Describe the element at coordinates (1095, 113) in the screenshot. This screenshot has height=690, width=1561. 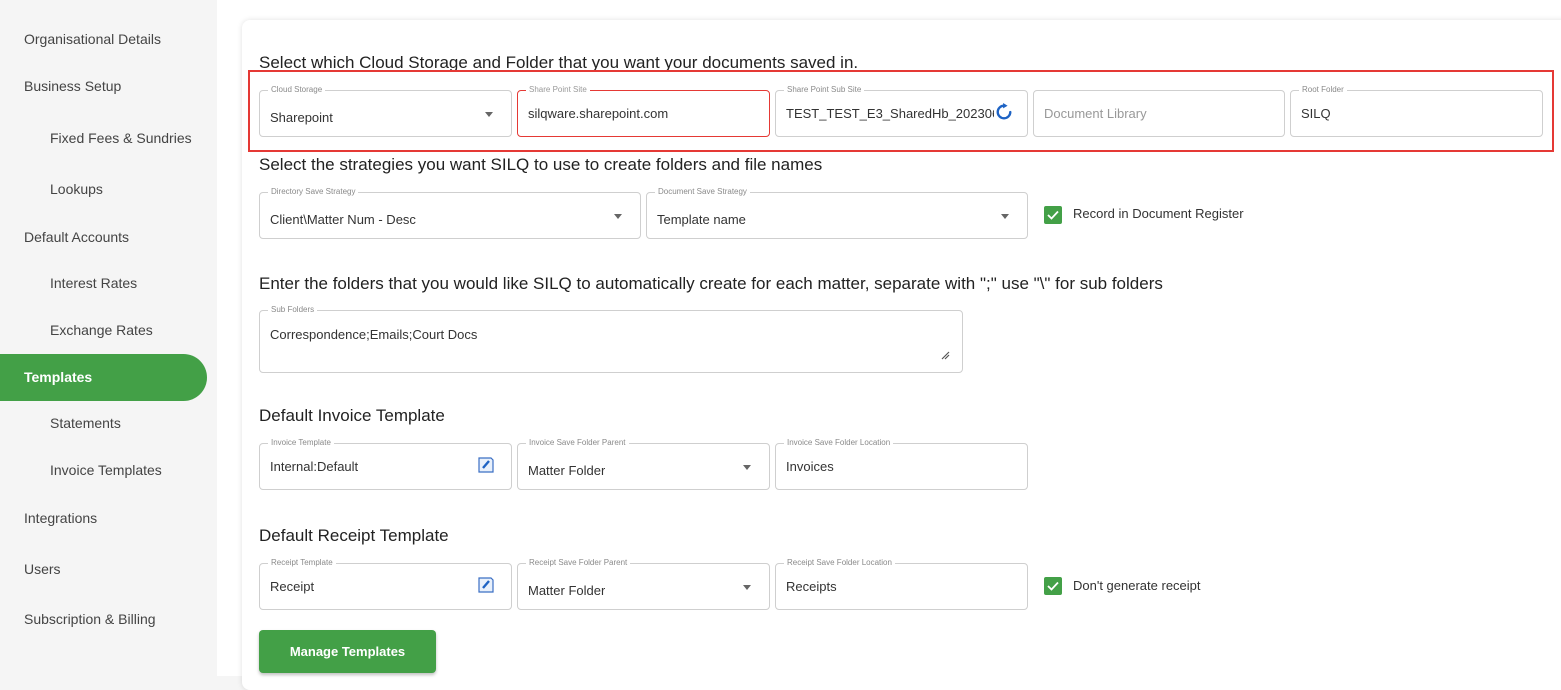
I see `document-library-placeholder: Document Library` at that location.